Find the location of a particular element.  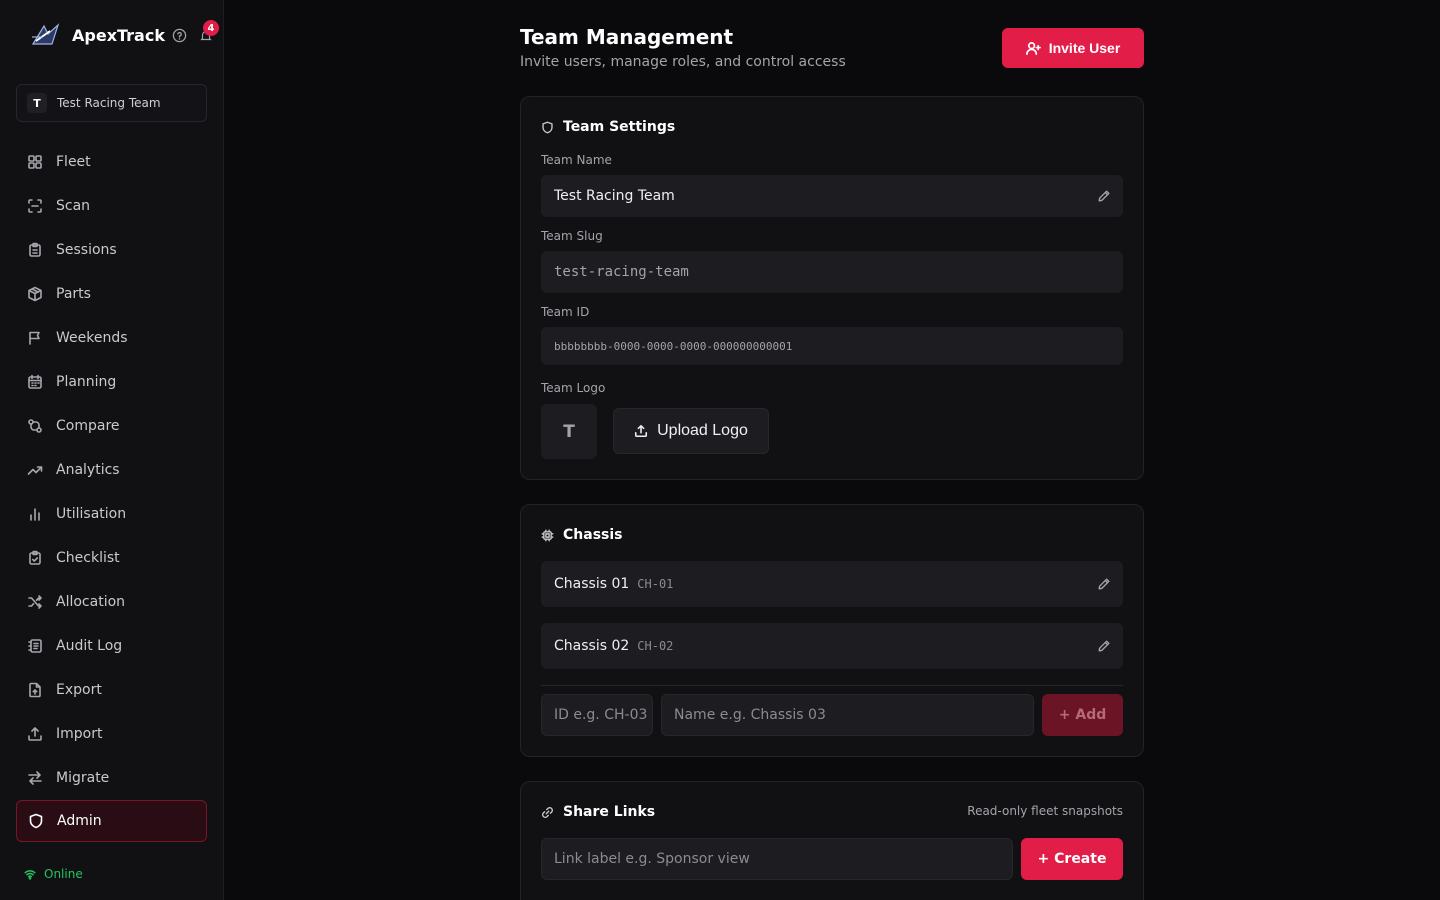

sidebar-item-export: Export is located at coordinates (111, 690).